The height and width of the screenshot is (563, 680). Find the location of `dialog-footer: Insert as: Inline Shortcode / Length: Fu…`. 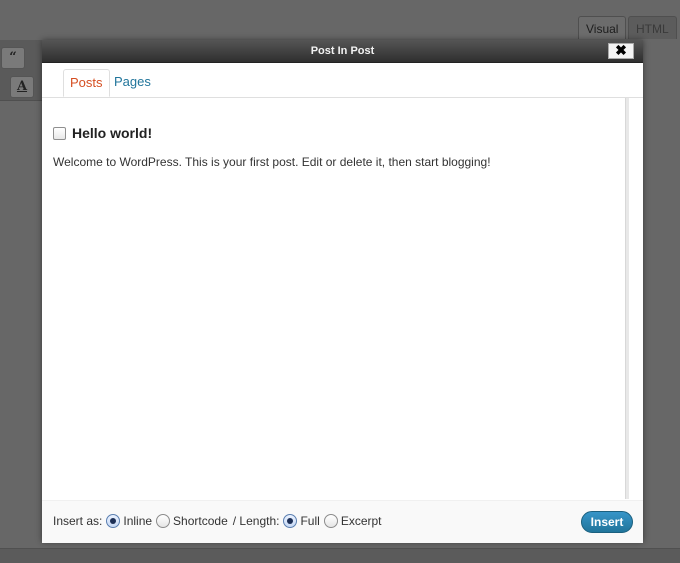

dialog-footer: Insert as: Inline Shortcode / Length: Fu… is located at coordinates (342, 521).